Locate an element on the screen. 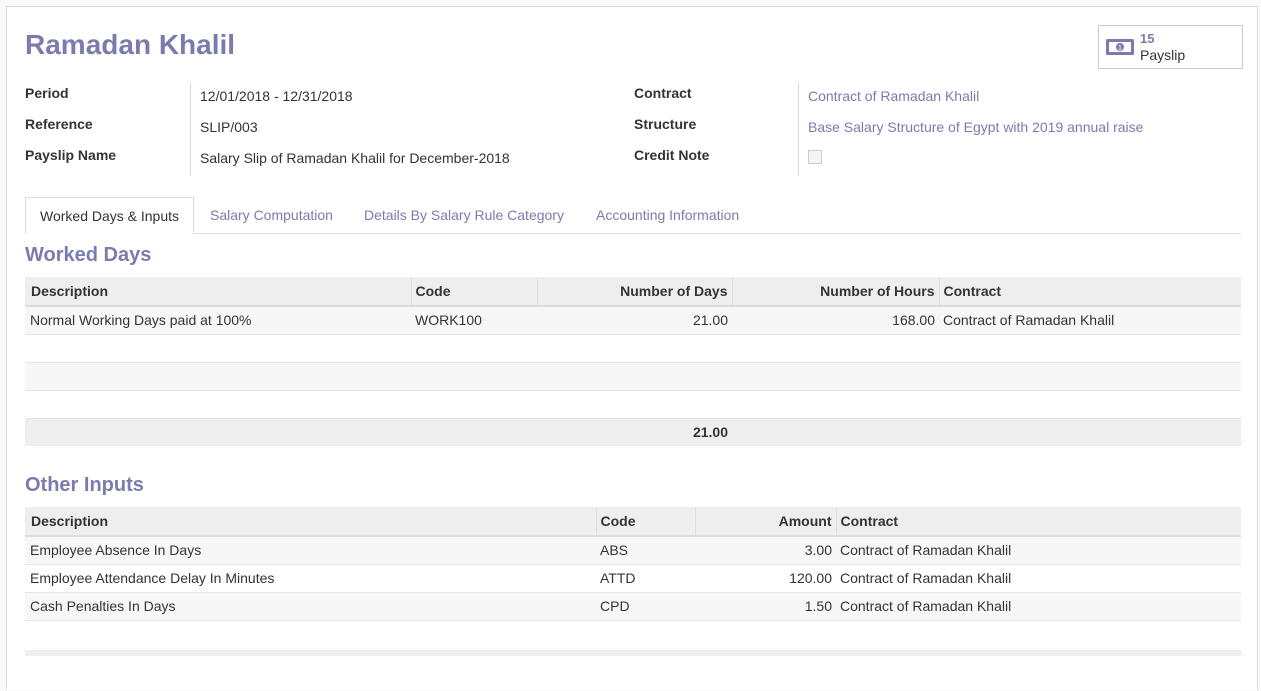 Image resolution: width=1261 pixels, height=691 pixels. credit-note-checkbox is located at coordinates (815, 157).